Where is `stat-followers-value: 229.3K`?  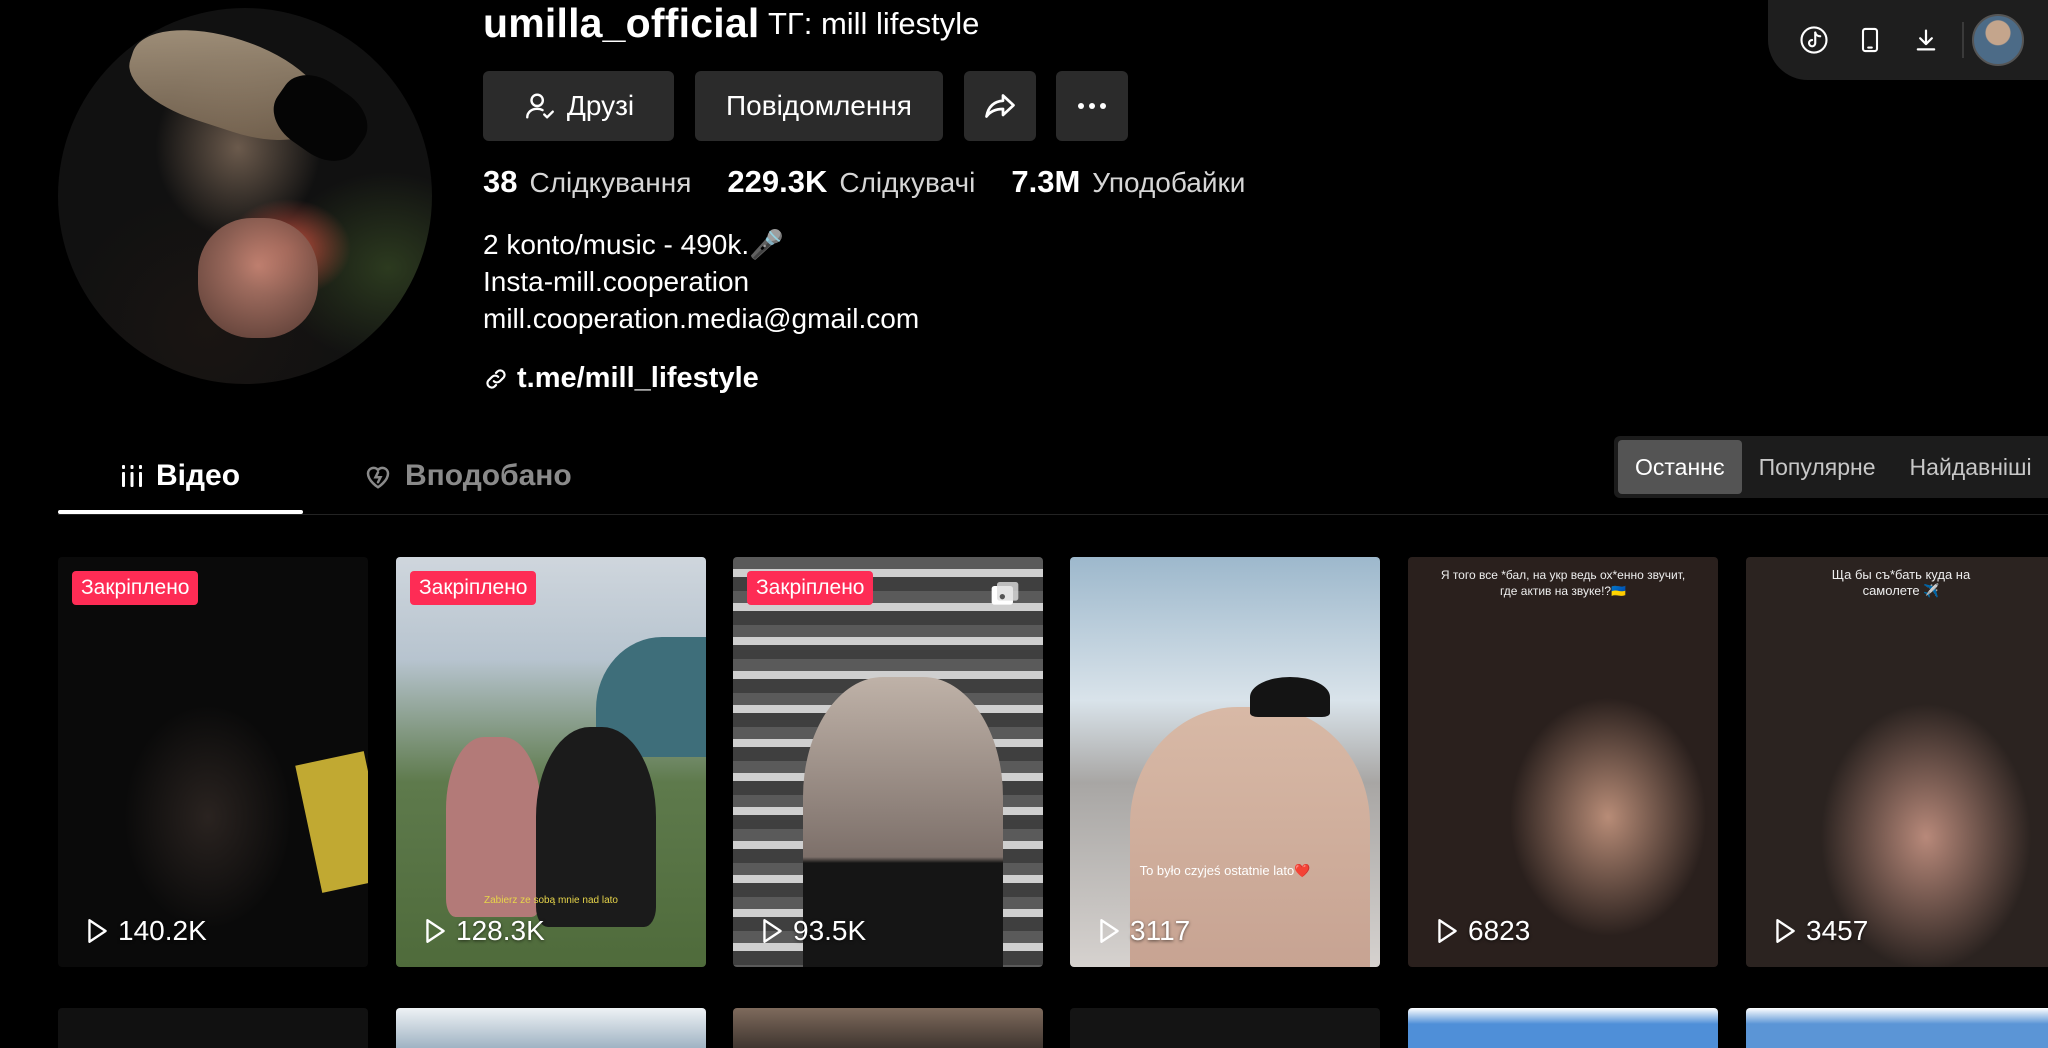 stat-followers-value: 229.3K is located at coordinates (777, 181).